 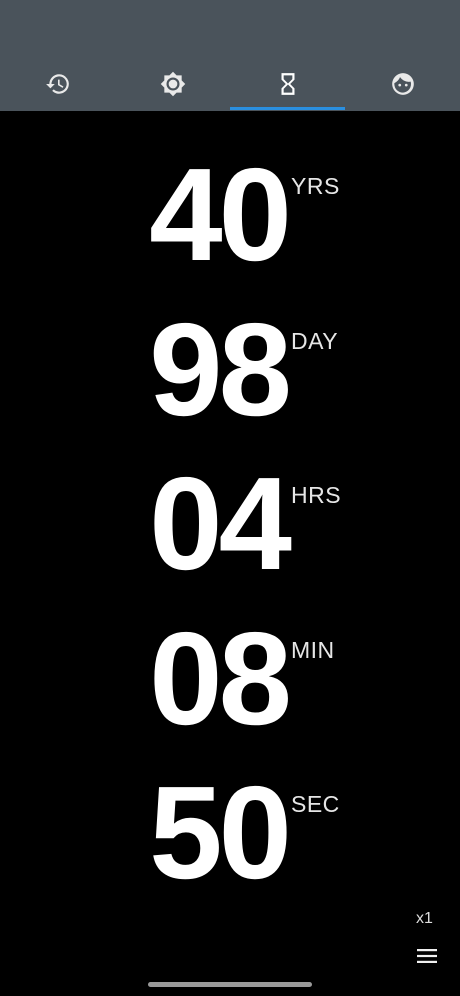 I want to click on seconds-value: 50, so click(x=220, y=832).